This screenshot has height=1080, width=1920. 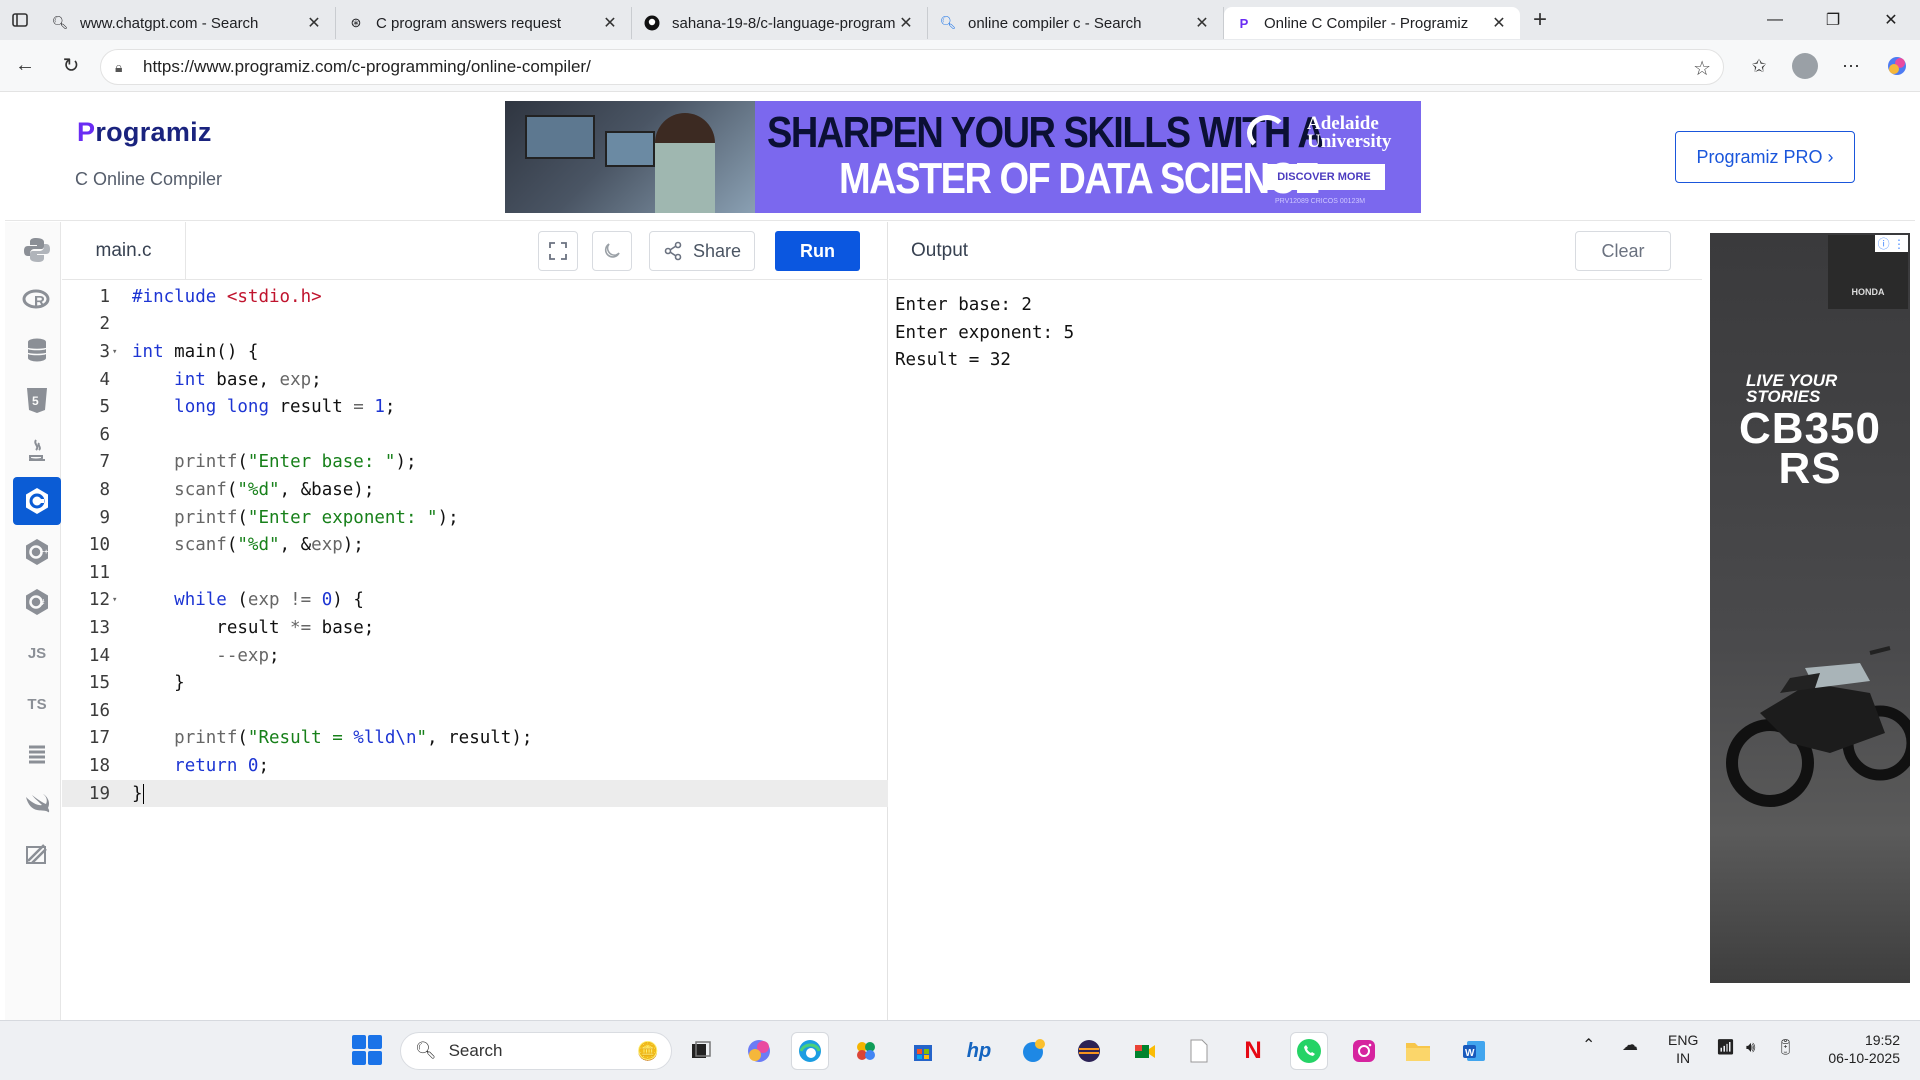 What do you see at coordinates (104, 324) in the screenshot?
I see `code-line: 2` at bounding box center [104, 324].